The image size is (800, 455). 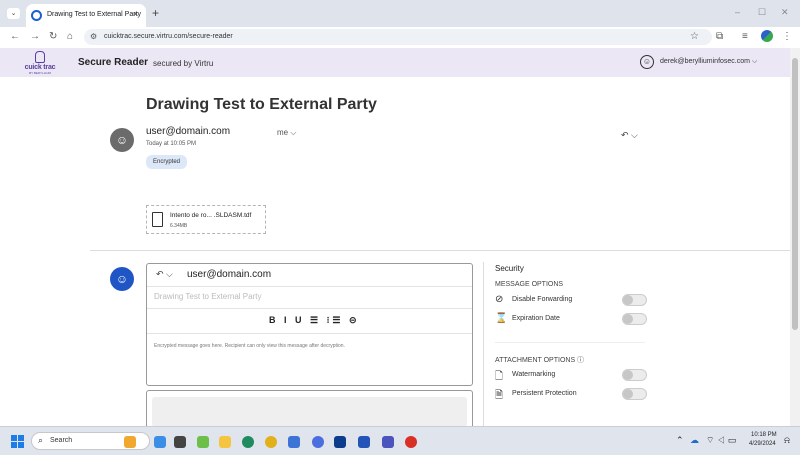 What do you see at coordinates (180, 442) in the screenshot?
I see `task-view-icon` at bounding box center [180, 442].